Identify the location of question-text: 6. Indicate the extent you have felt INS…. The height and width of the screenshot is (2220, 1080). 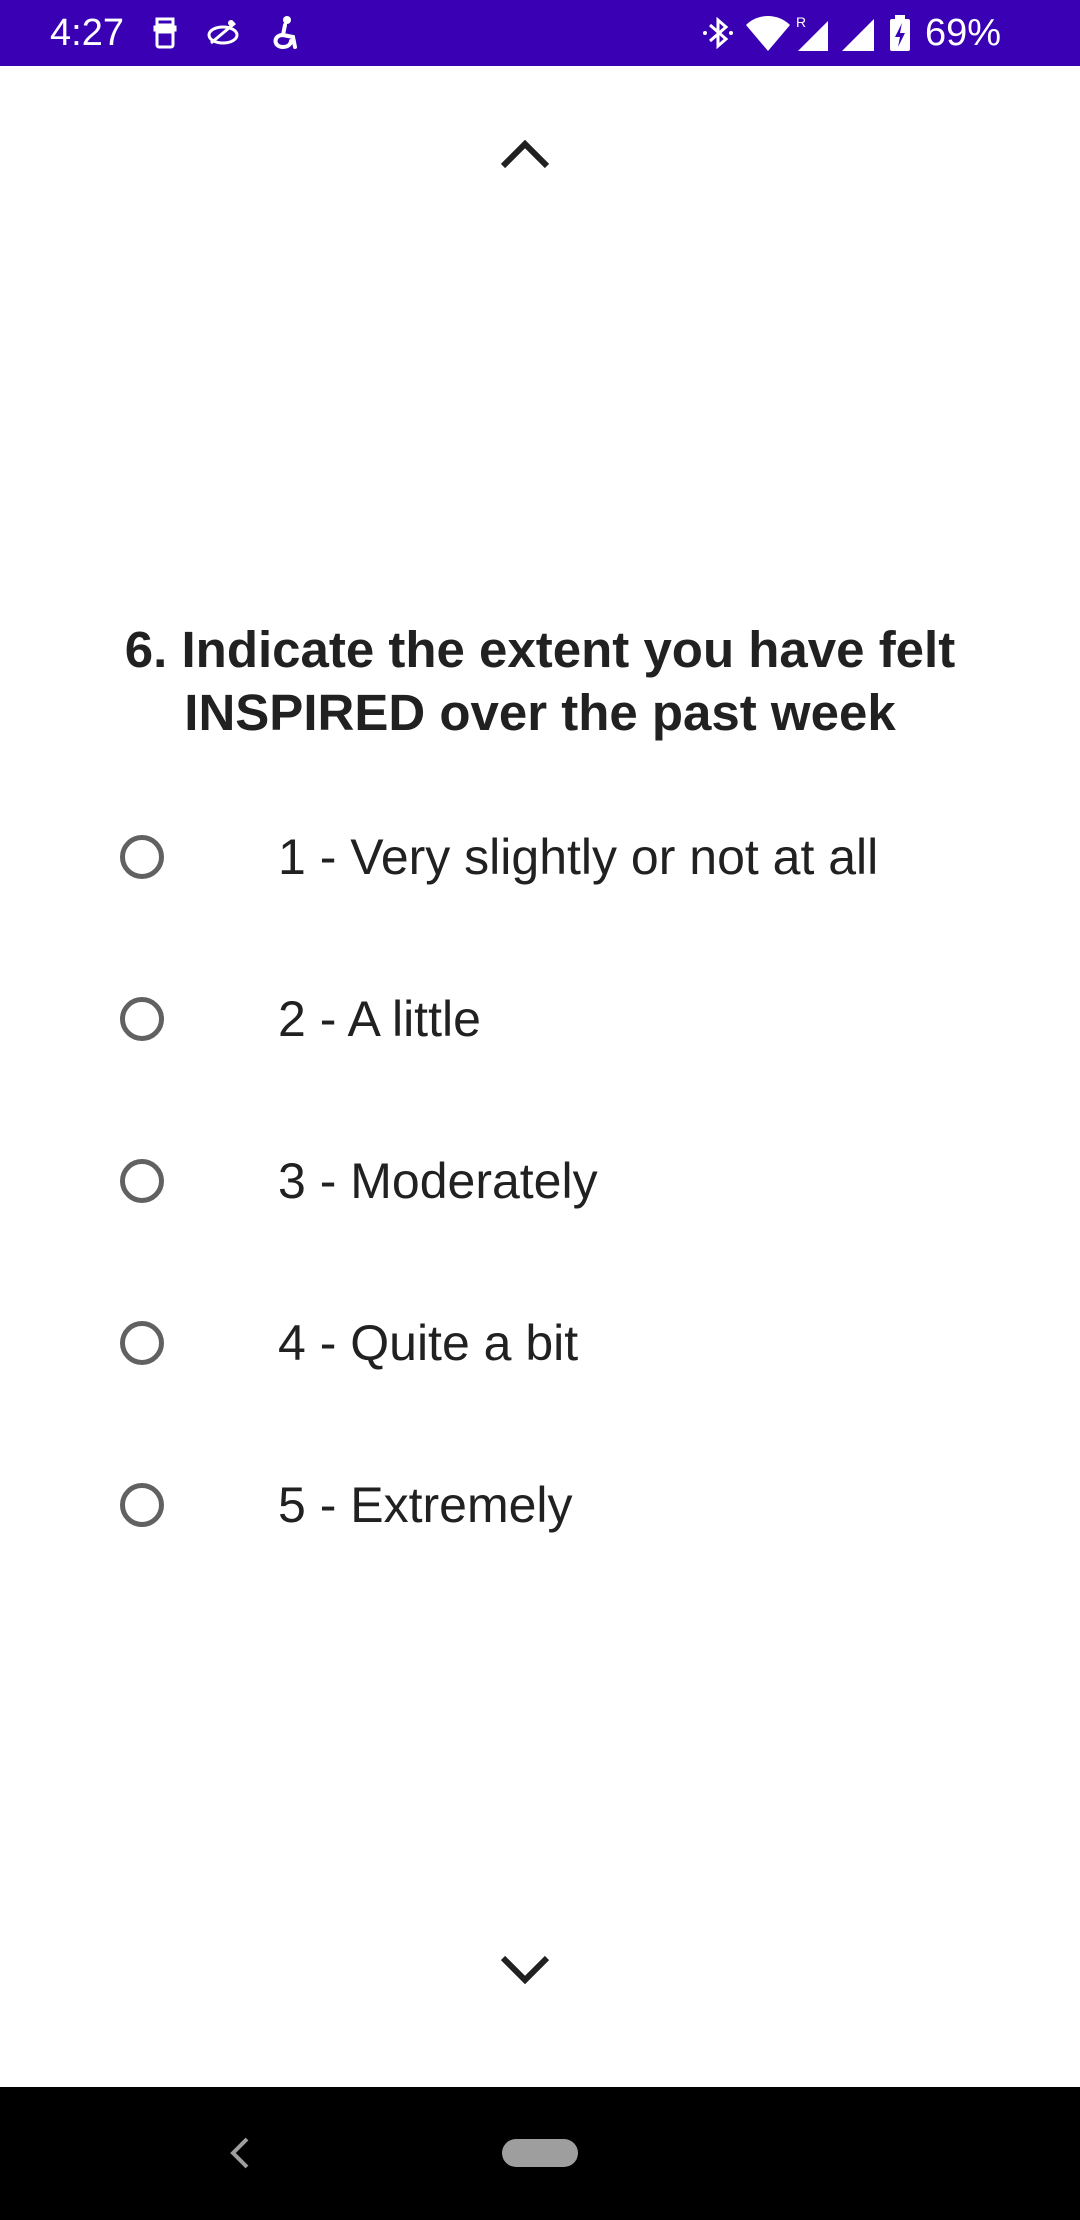
(540, 681).